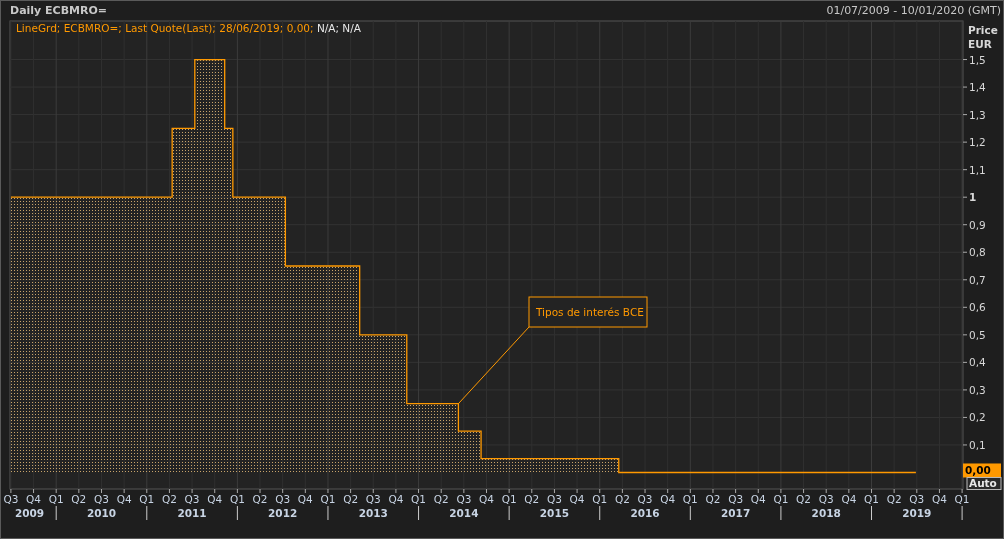 This screenshot has height=539, width=1004. I want to click on axis-label: 1,2, so click(977, 142).